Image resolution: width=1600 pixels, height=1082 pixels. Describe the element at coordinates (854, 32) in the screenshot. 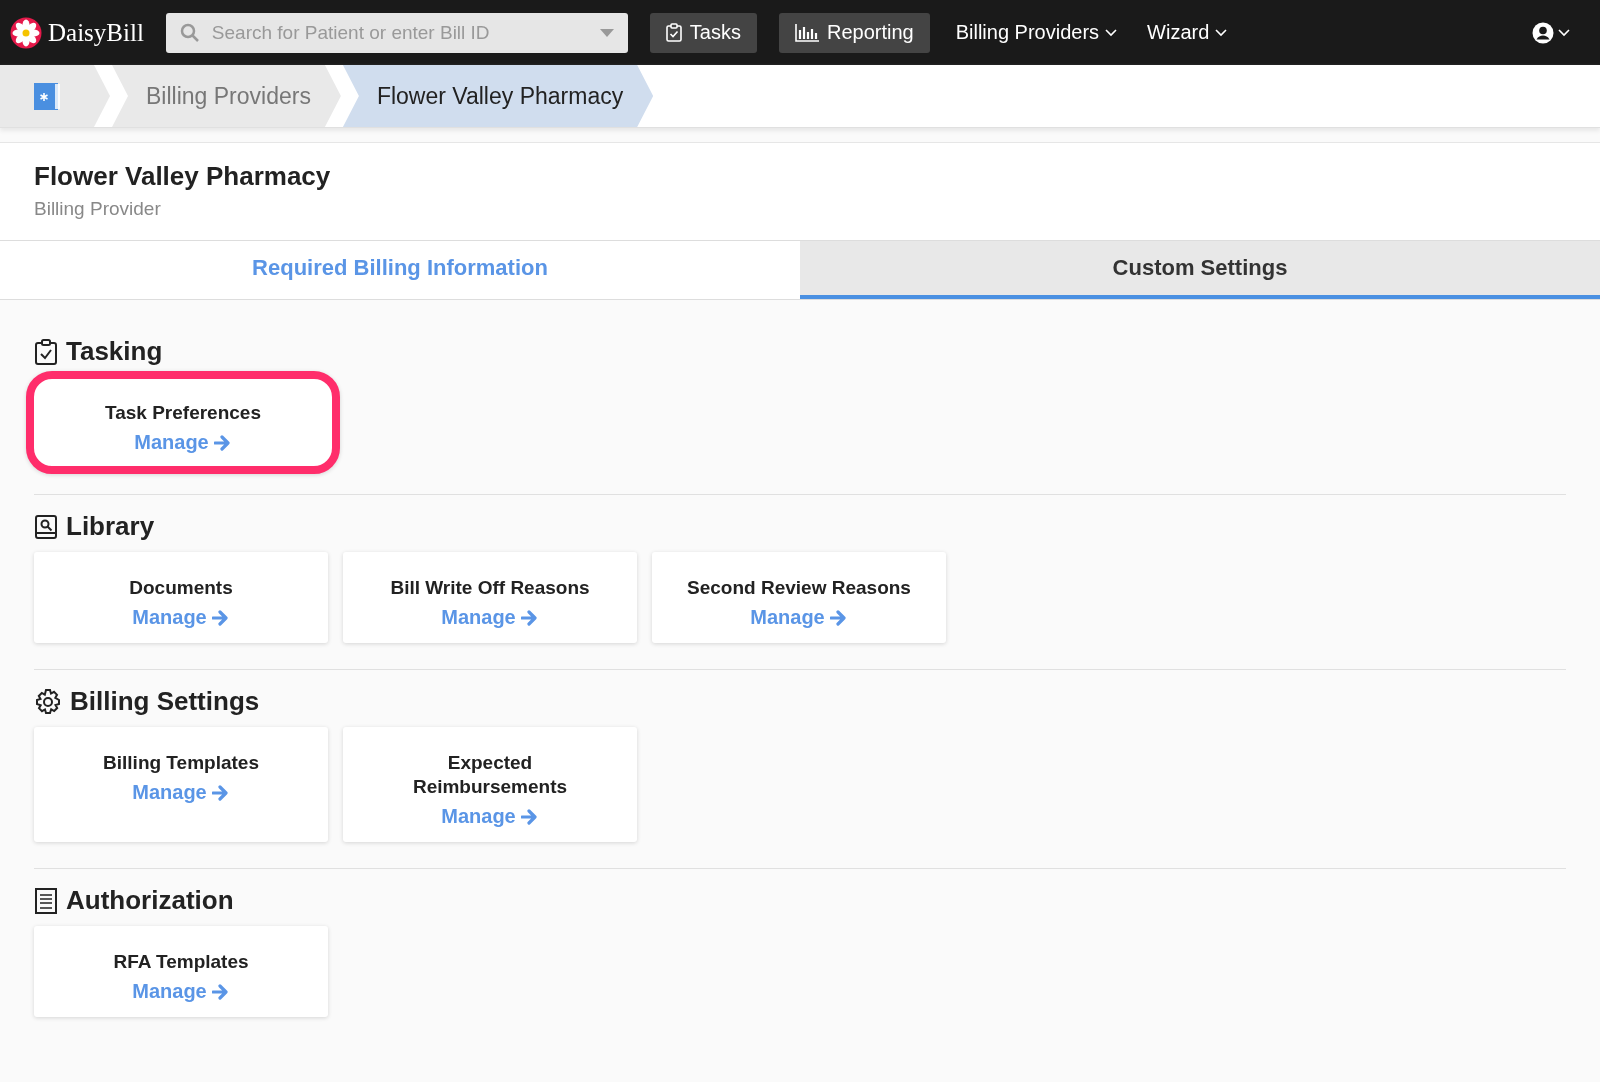

I see `reporting-button: Reporting` at that location.